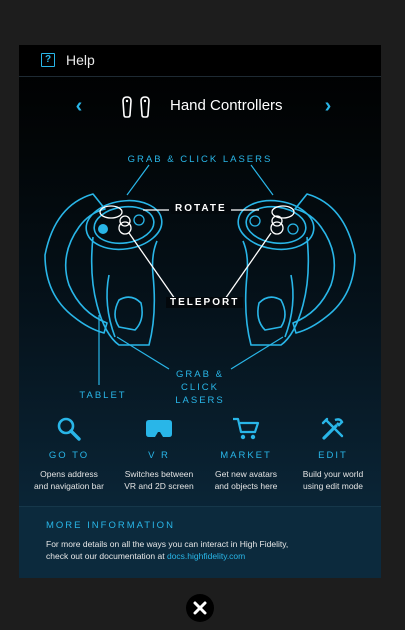  What do you see at coordinates (246, 428) in the screenshot?
I see `shopping-cart-icon` at bounding box center [246, 428].